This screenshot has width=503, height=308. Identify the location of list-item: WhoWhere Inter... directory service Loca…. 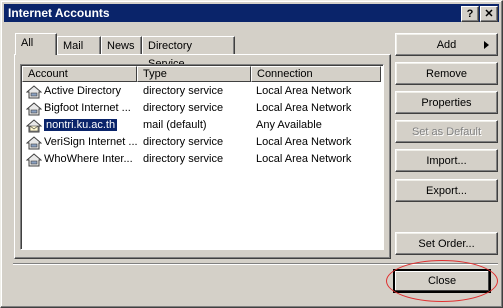
(202, 159).